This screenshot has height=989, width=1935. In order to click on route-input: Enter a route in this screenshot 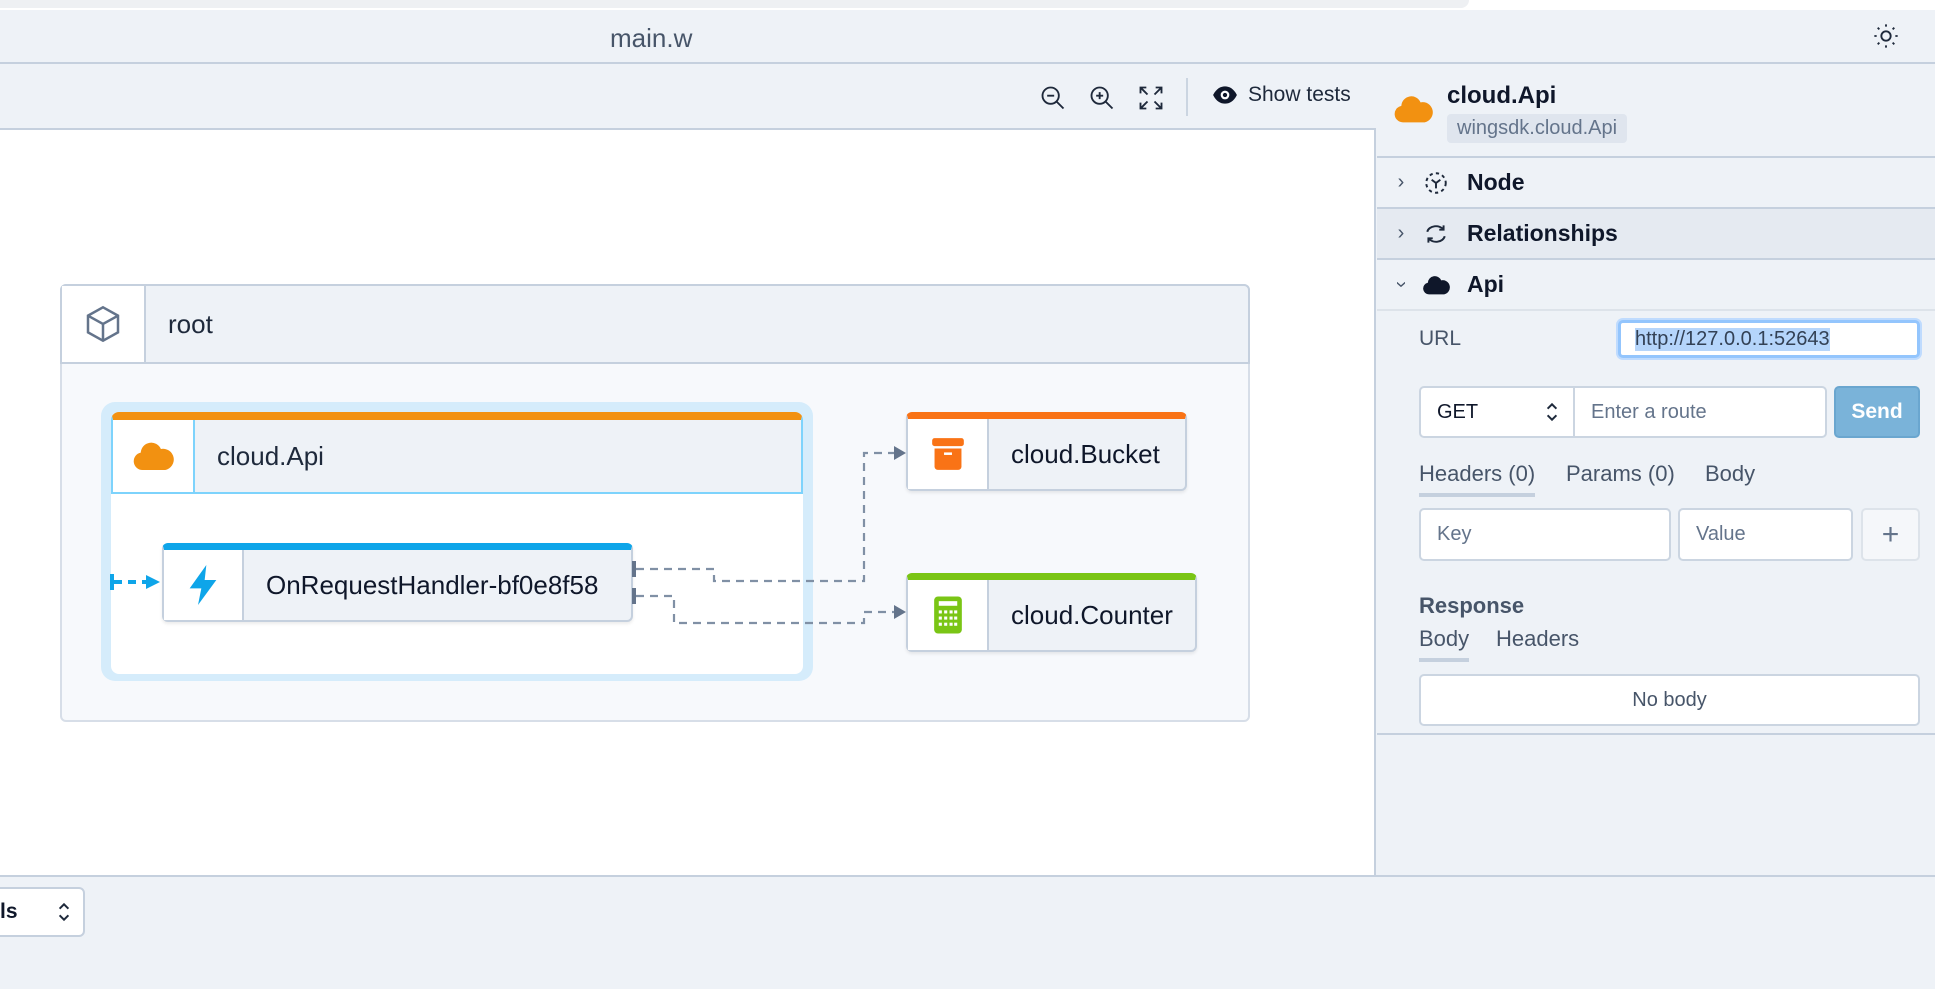, I will do `click(1700, 412)`.